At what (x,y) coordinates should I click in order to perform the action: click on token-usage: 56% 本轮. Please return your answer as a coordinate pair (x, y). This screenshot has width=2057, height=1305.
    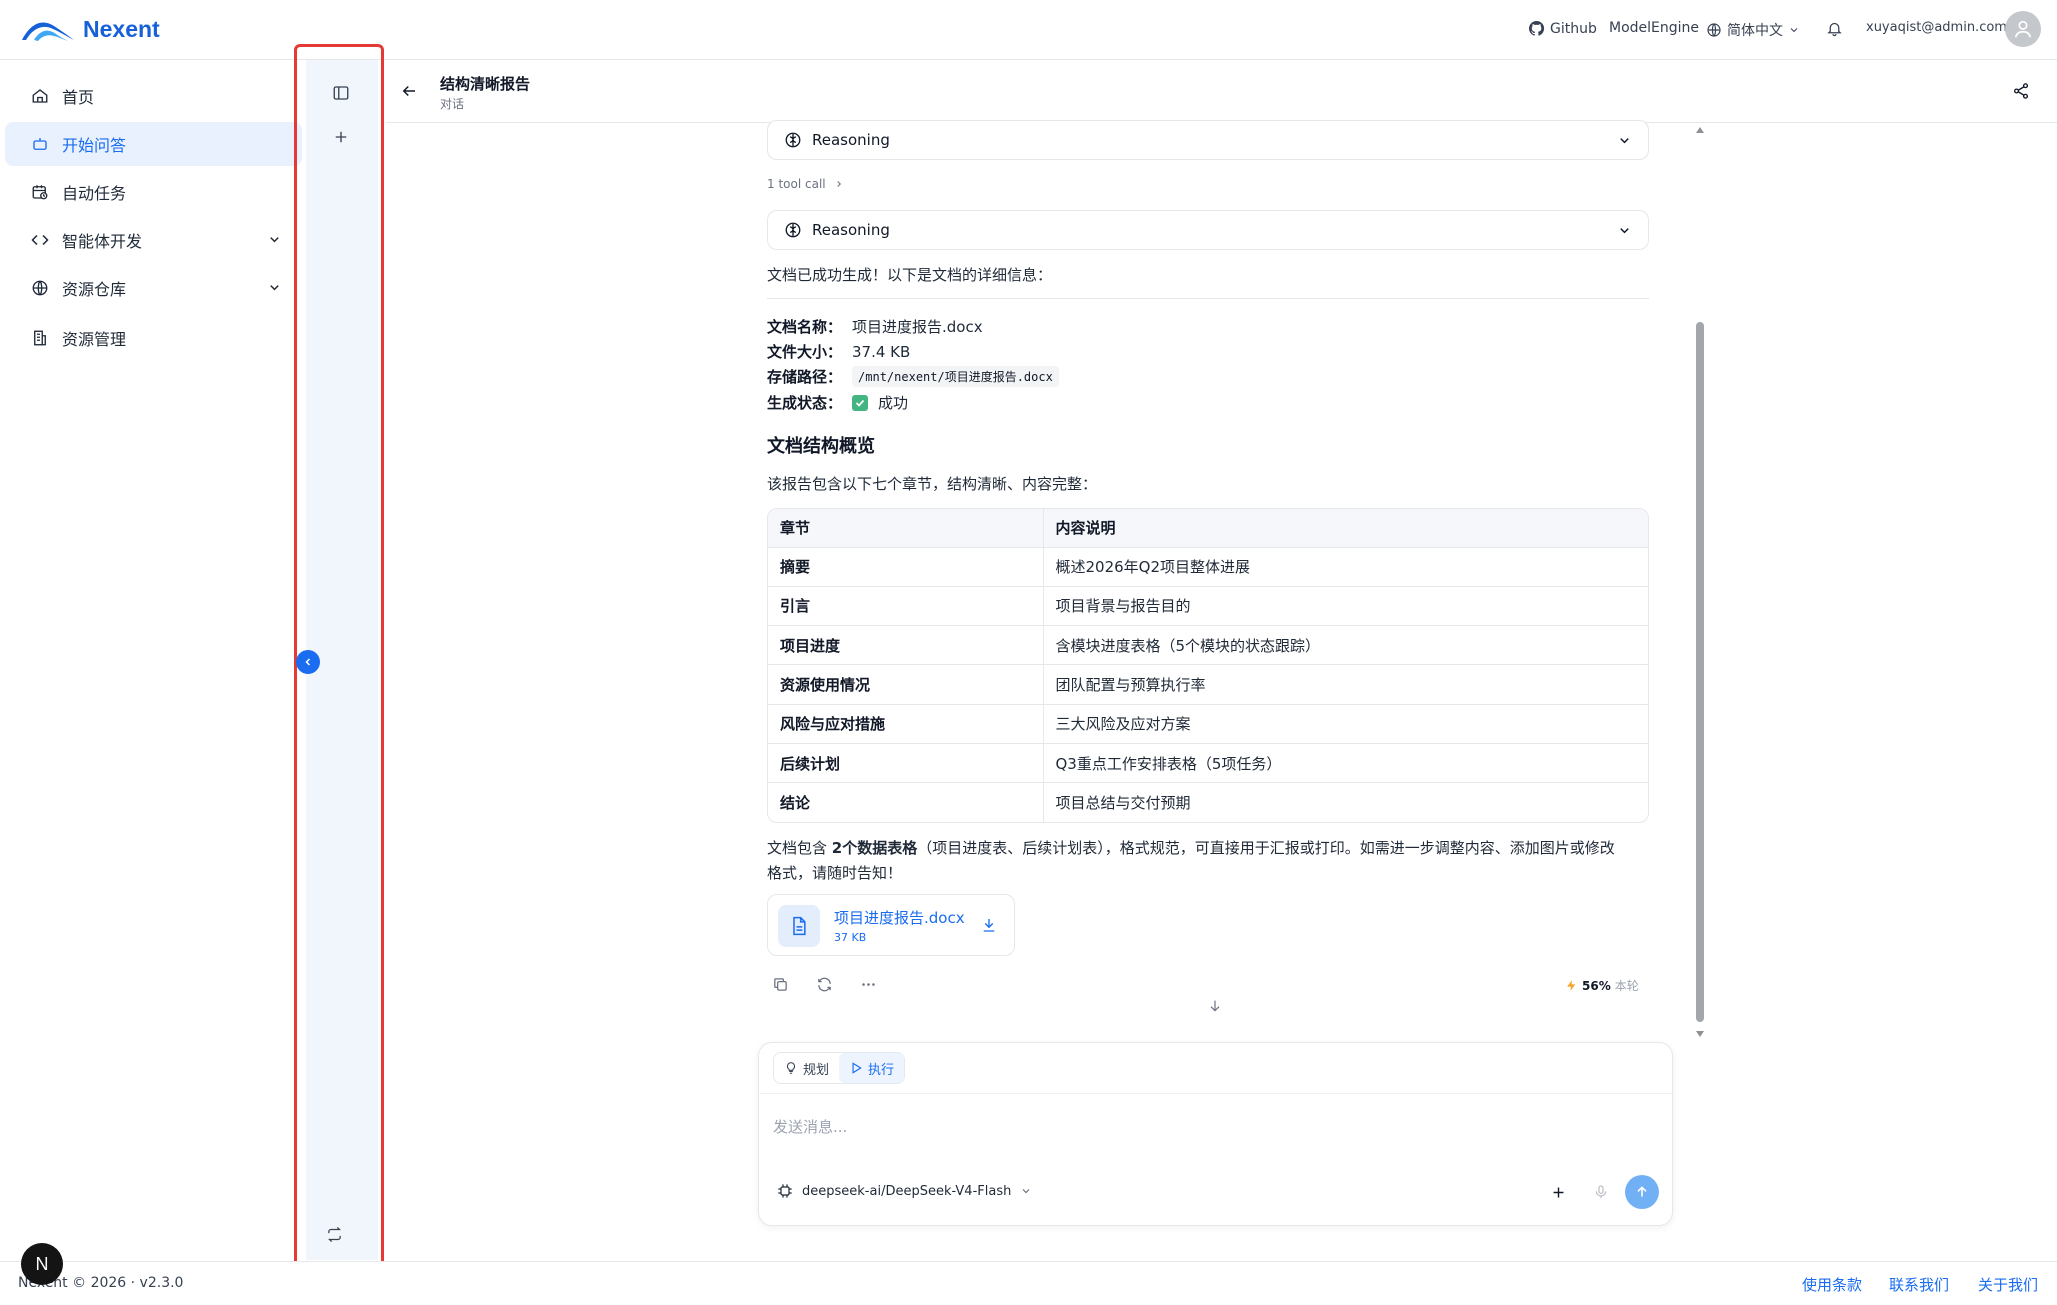
    Looking at the image, I should click on (1602, 985).